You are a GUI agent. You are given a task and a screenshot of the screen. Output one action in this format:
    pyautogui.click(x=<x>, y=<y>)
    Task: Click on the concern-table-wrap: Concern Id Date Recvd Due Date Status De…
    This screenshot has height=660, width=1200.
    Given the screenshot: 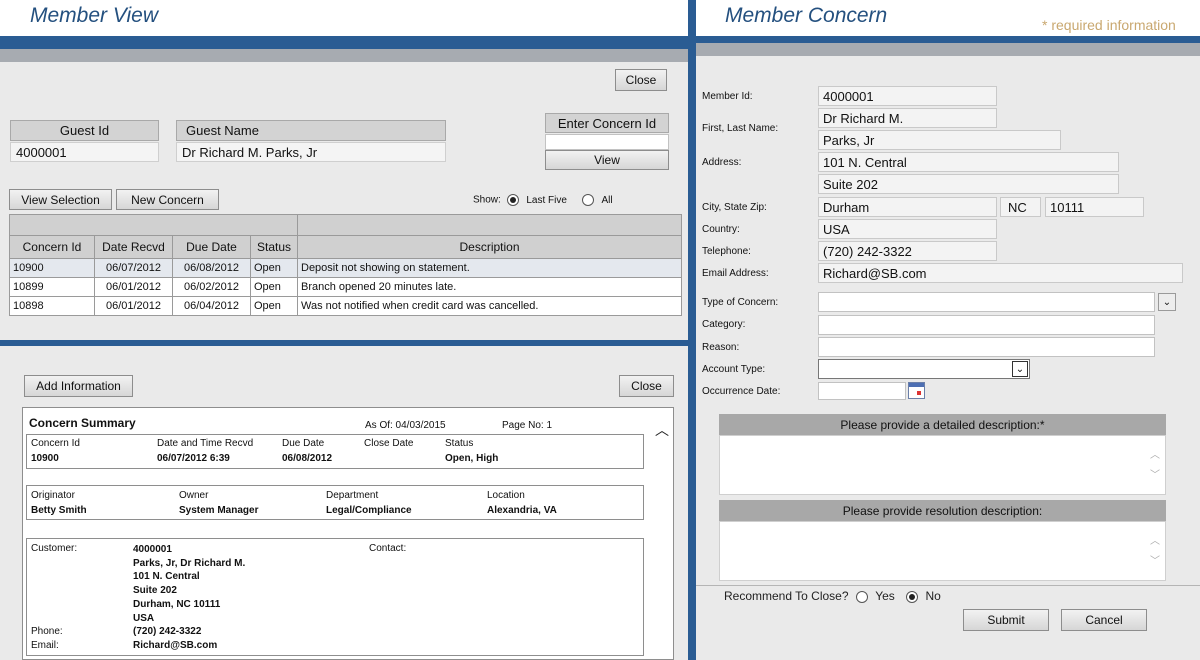 What is the action you would take?
    pyautogui.click(x=345, y=265)
    